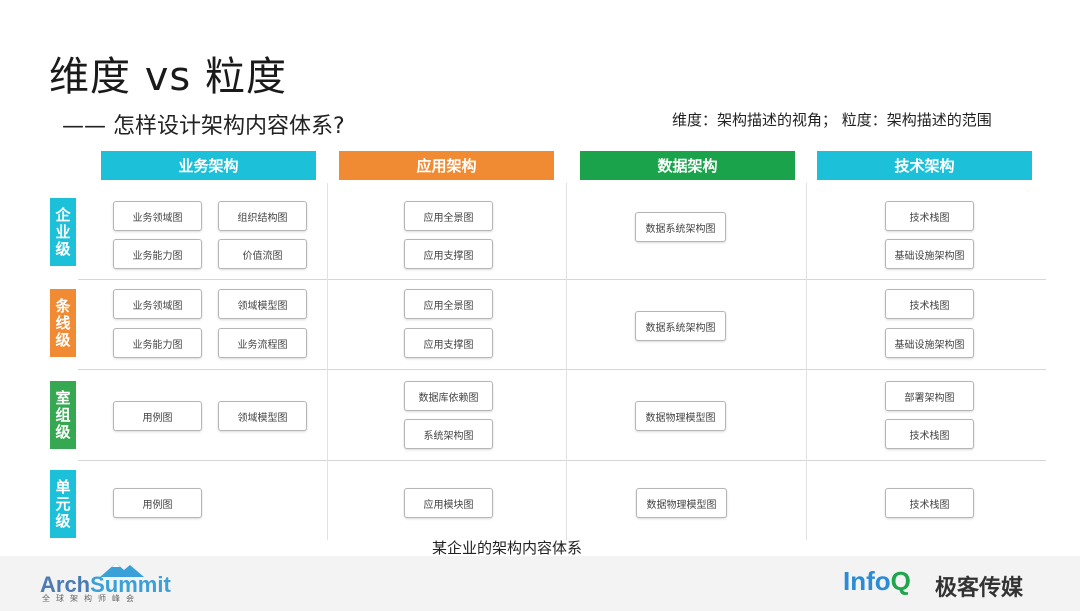 The width and height of the screenshot is (1080, 611). I want to click on legend-note: 维度：架构描述的视角； 粒度：架构描述的范围, so click(832, 120).